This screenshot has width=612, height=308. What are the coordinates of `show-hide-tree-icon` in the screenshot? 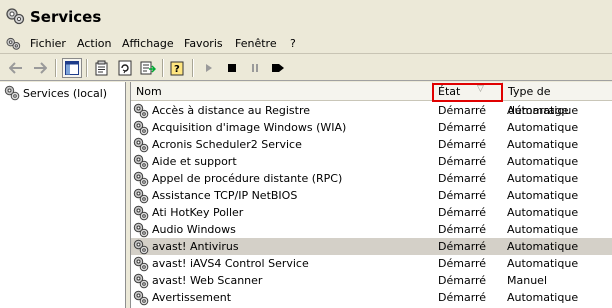 It's located at (72, 68).